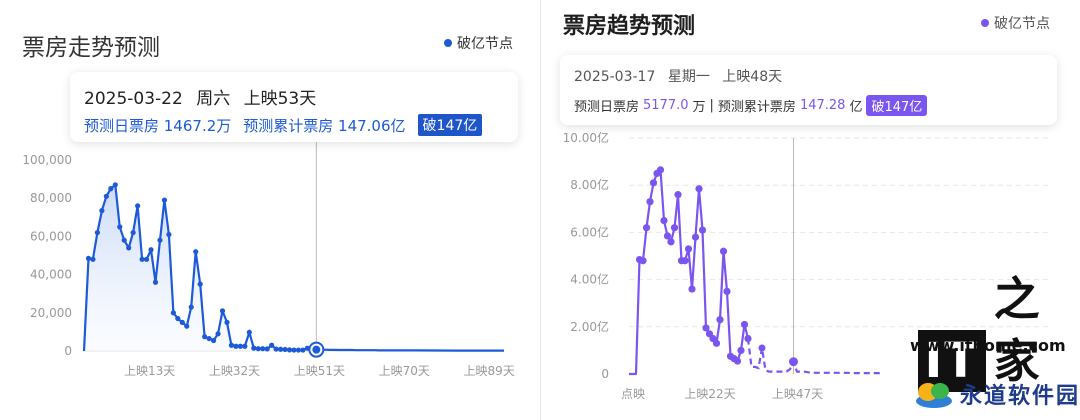  What do you see at coordinates (813, 356) in the screenshot?
I see `right-series-line-forecast` at bounding box center [813, 356].